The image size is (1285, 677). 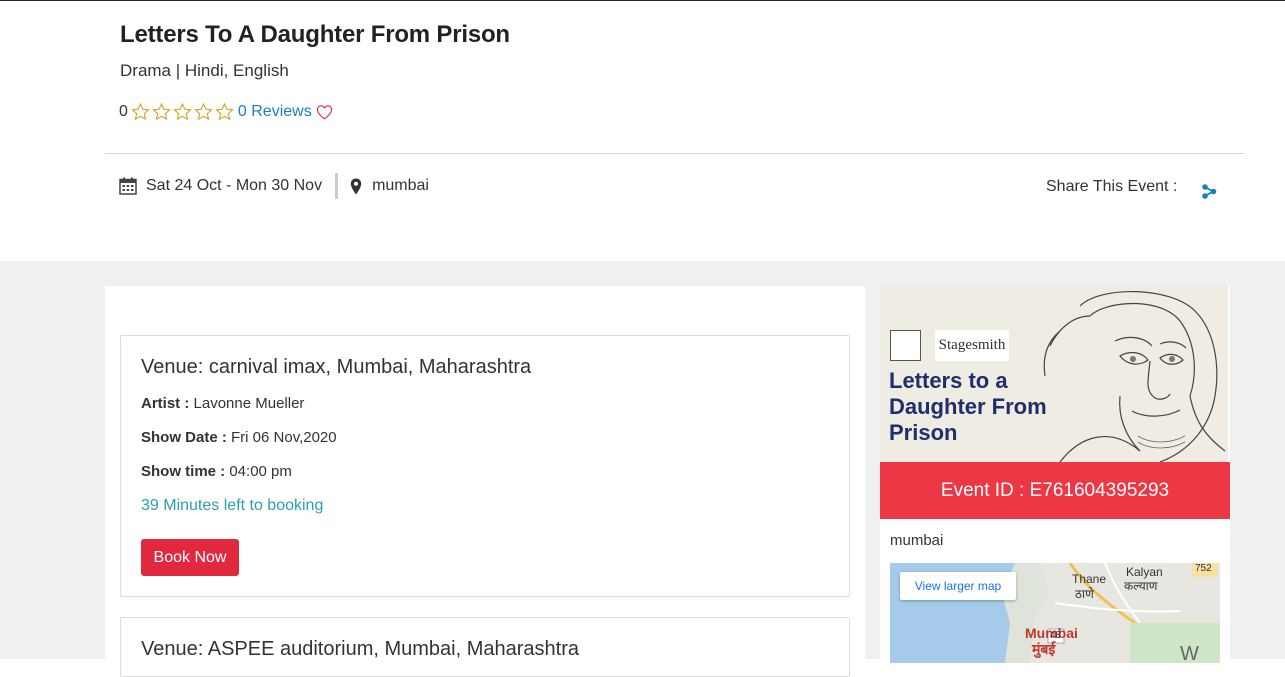 I want to click on date-value: Fri 06 Nov,2020, so click(x=281, y=437).